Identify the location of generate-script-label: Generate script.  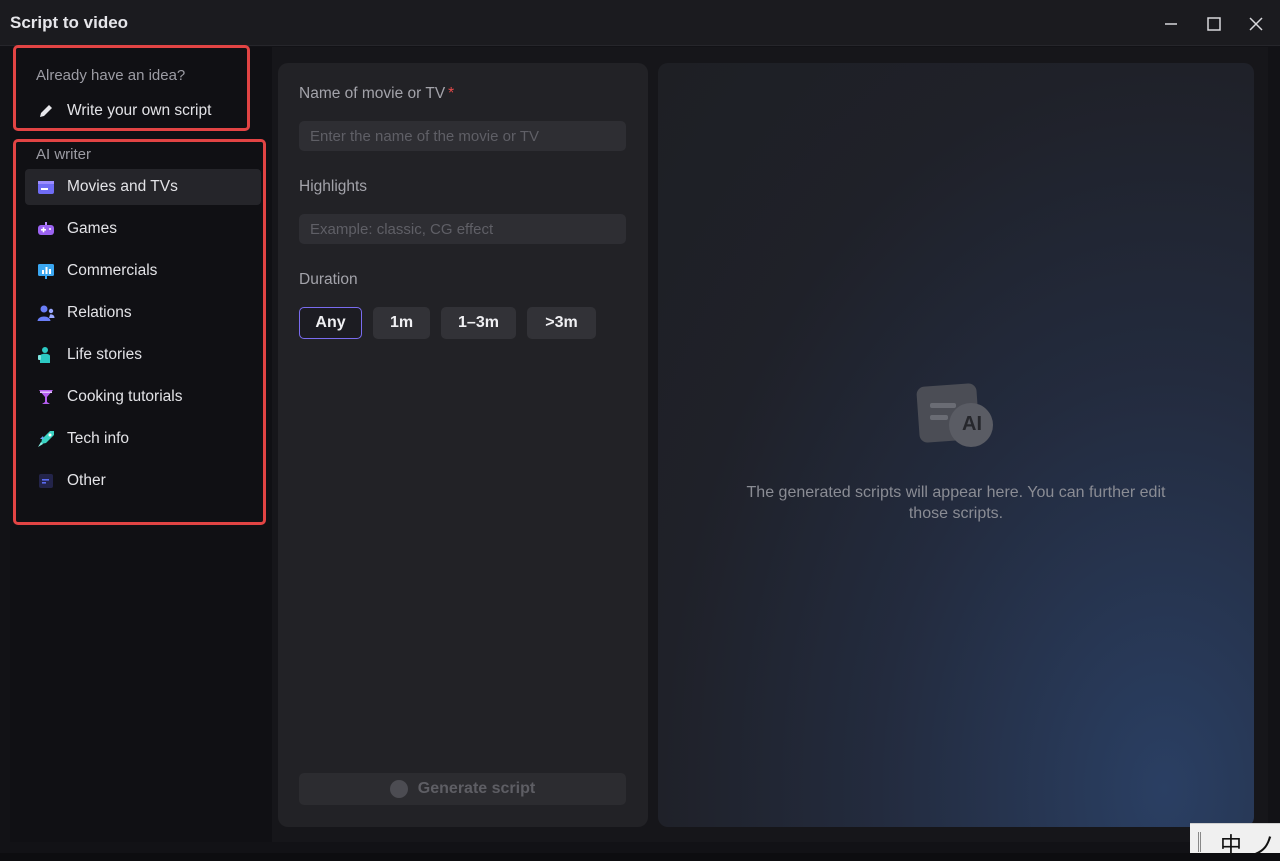
(476, 788).